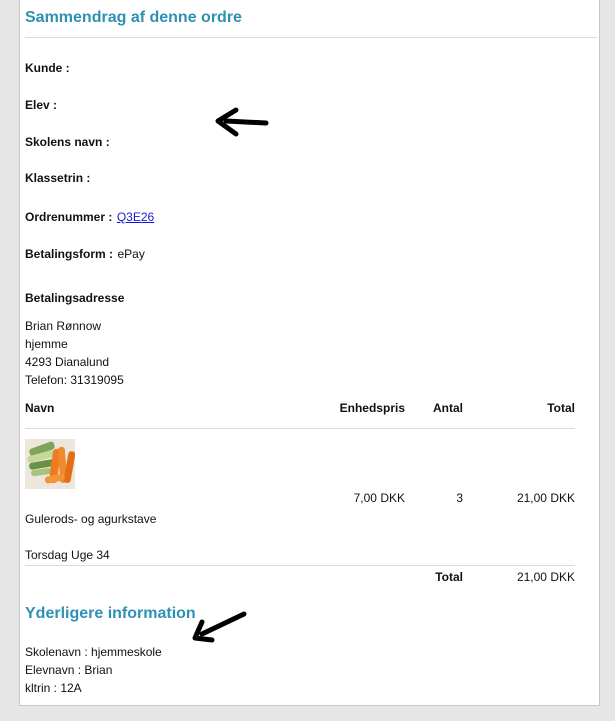  What do you see at coordinates (47, 68) in the screenshot?
I see `kunde-label: Kunde :` at bounding box center [47, 68].